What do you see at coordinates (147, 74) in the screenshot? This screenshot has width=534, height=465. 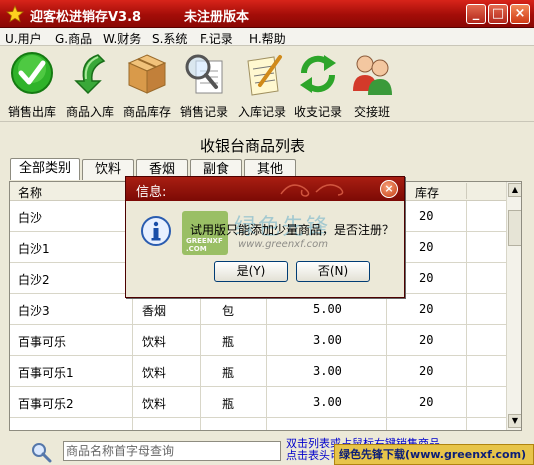 I see `box-icon` at bounding box center [147, 74].